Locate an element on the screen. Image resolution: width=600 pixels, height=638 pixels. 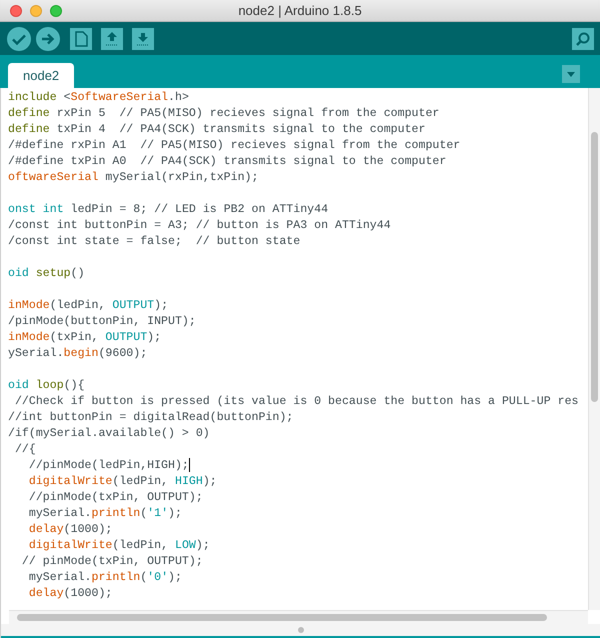
code-line: /if(mySerial.available() > 0) is located at coordinates (109, 433).